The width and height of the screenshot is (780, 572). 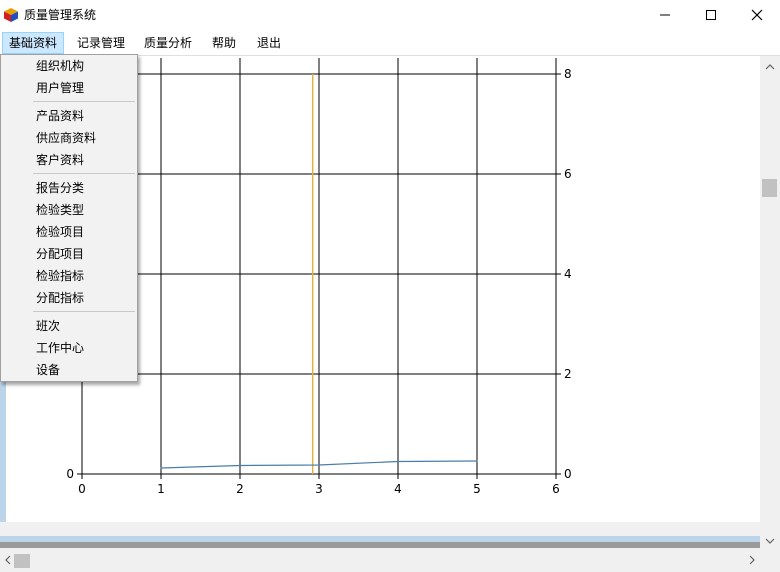 What do you see at coordinates (60, 232) in the screenshot?
I see `dropdown-item: 检验项目` at bounding box center [60, 232].